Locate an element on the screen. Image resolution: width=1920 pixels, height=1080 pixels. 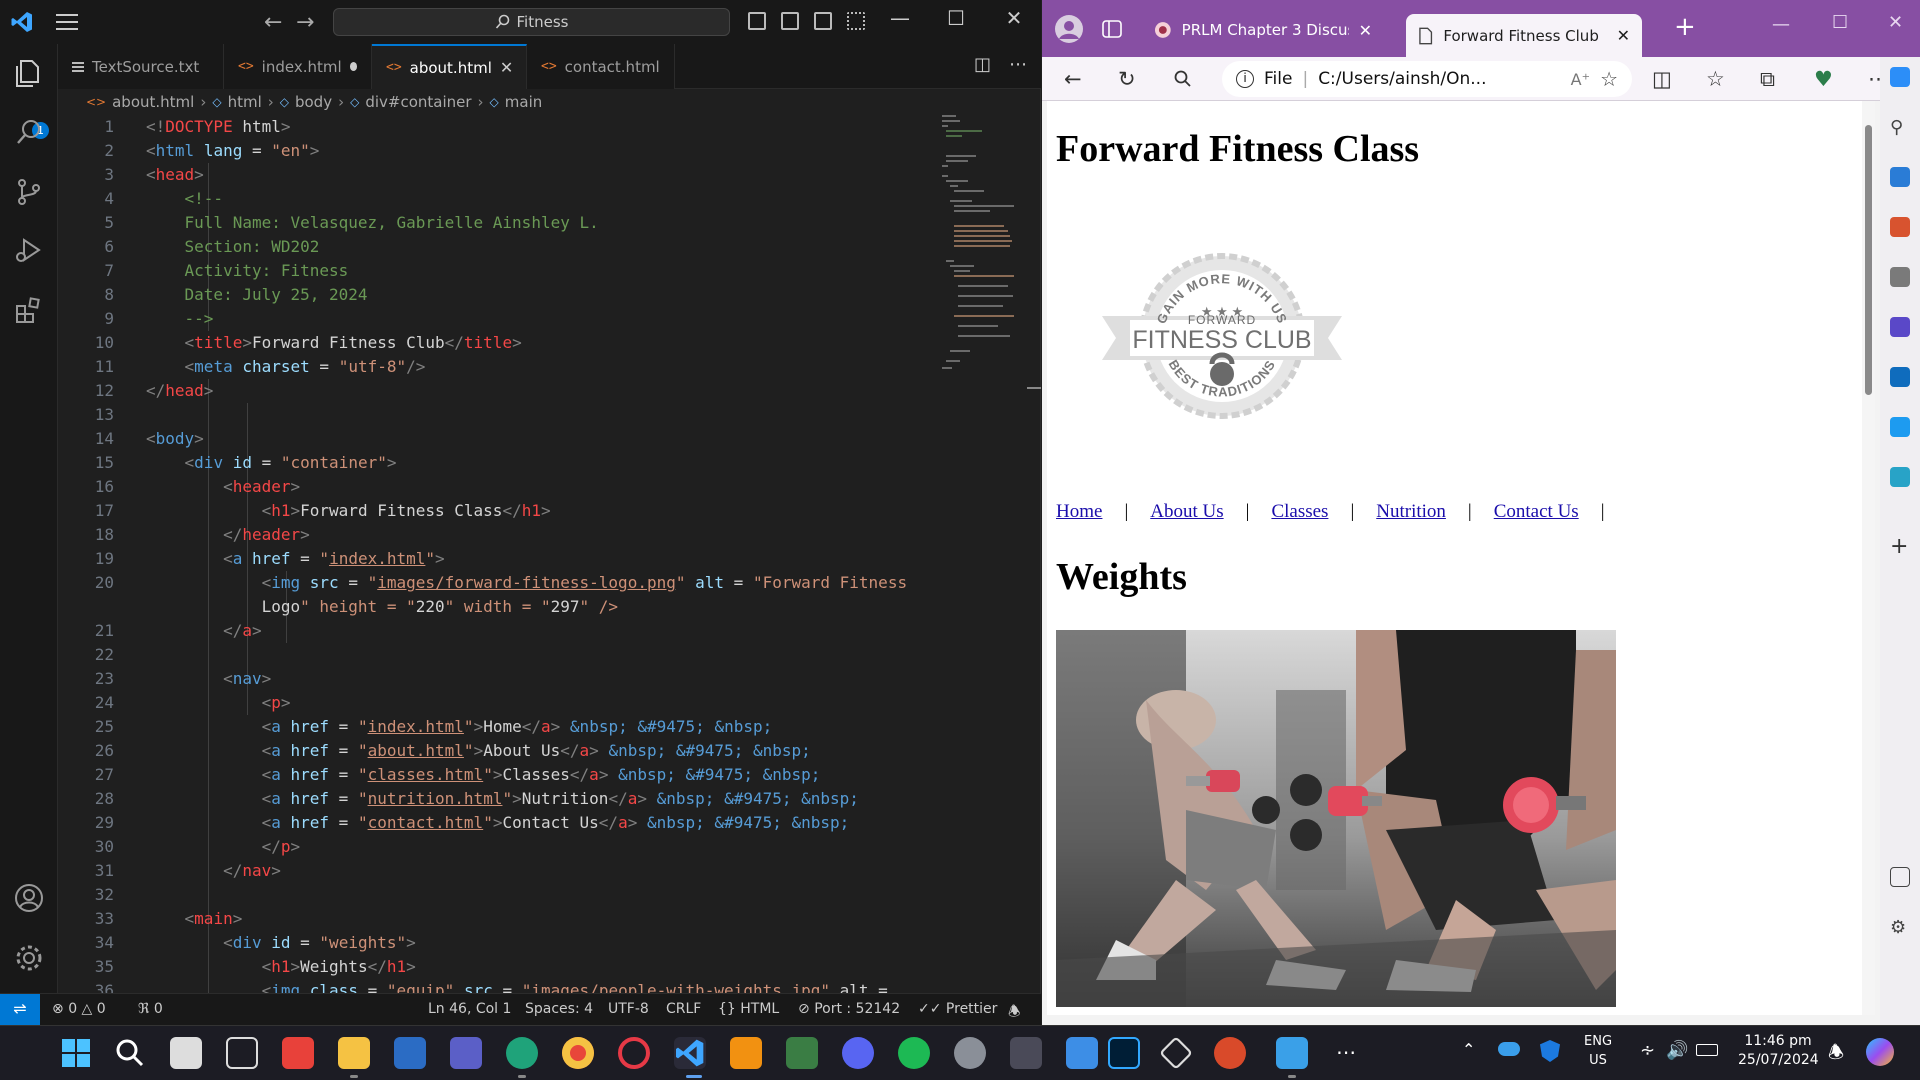
onedrive-icon is located at coordinates (1509, 1049).